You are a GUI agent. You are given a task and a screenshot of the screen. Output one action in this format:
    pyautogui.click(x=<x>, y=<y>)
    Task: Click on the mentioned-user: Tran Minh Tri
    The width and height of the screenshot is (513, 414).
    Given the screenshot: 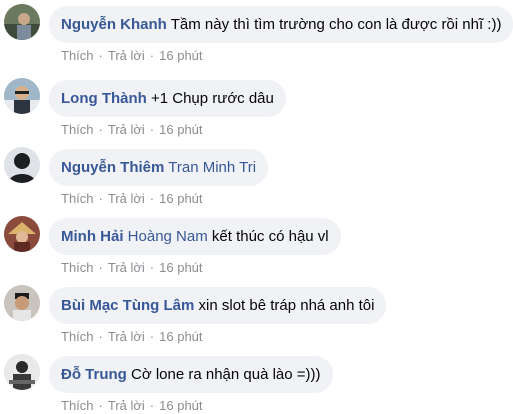 What is the action you would take?
    pyautogui.click(x=212, y=167)
    